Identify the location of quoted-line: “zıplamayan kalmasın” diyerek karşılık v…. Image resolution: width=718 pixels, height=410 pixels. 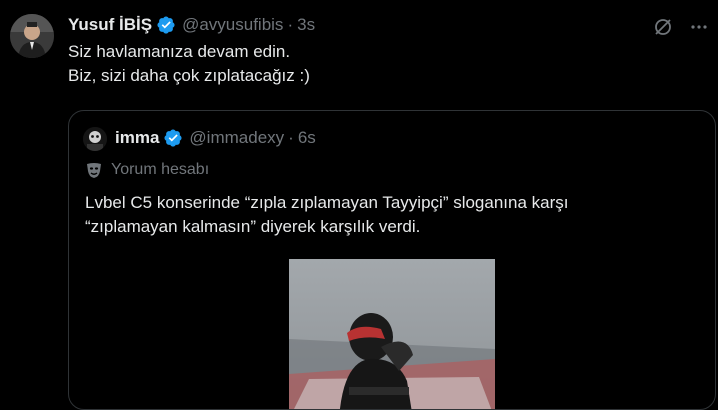
(253, 226).